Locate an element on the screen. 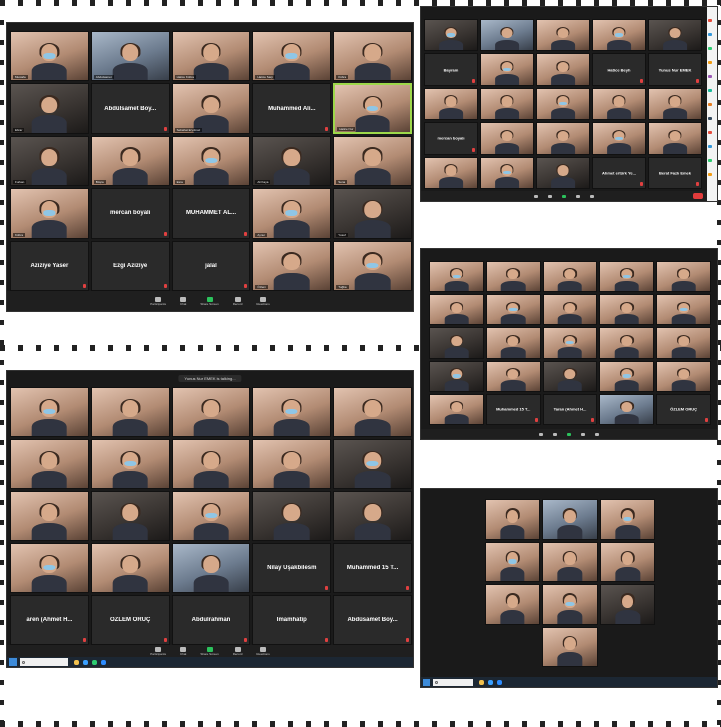 This screenshot has height=727, width=721. participant-tile: Sena is located at coordinates (372, 161).